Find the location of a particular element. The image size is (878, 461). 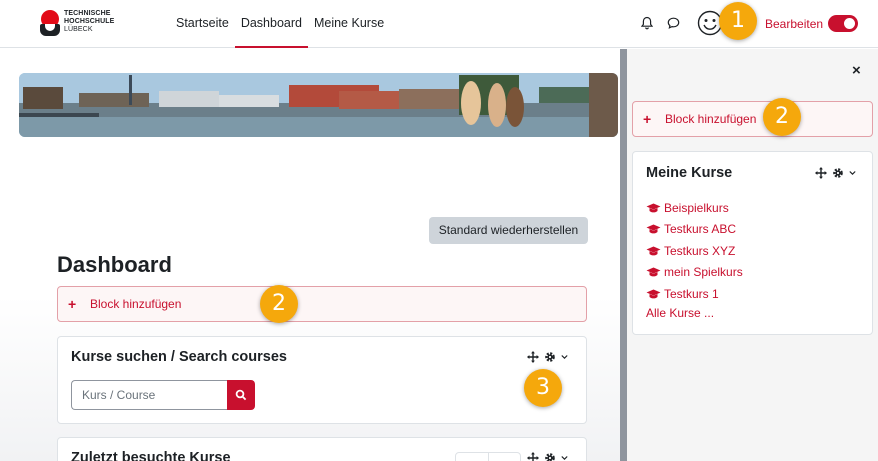

course-search-button is located at coordinates (241, 395).